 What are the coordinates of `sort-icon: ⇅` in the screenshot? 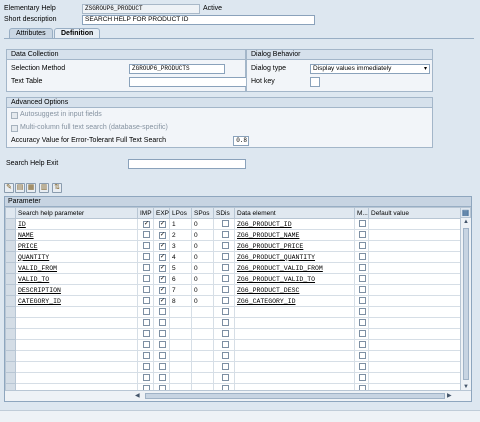 It's located at (57, 188).